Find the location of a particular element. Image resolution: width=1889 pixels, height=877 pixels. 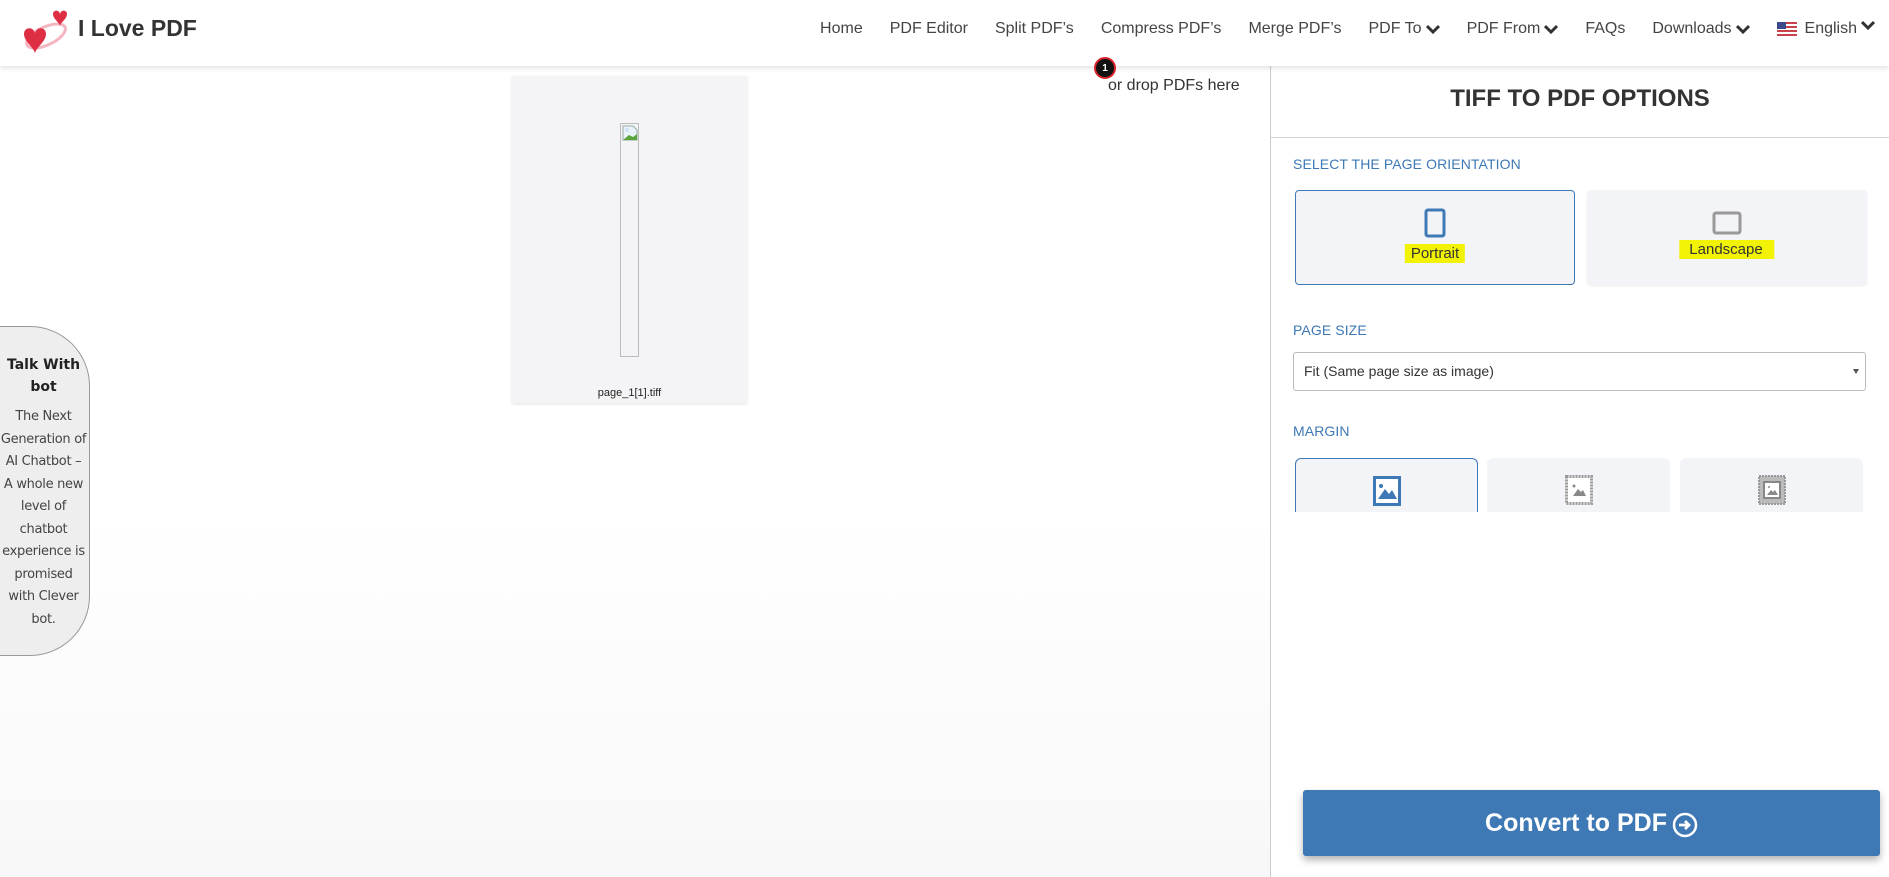

nav-pdf-to-label: PDF To is located at coordinates (1395, 28).